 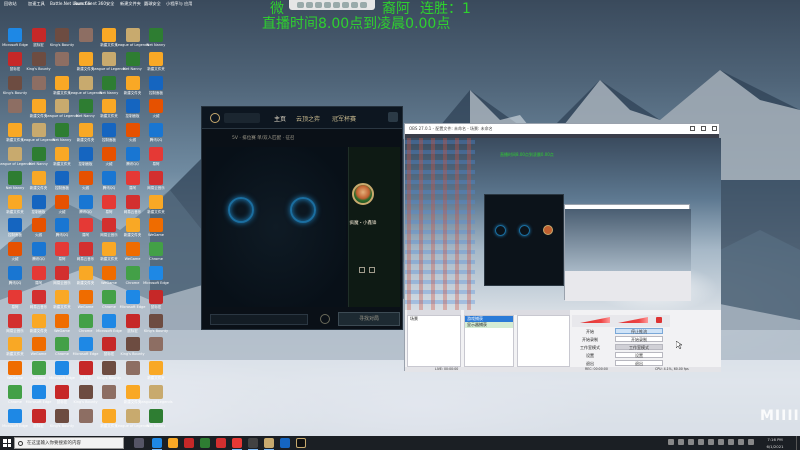 What do you see at coordinates (489, 341) in the screenshot?
I see `sources-list: 游戏捕获 显示器捕获` at bounding box center [489, 341].